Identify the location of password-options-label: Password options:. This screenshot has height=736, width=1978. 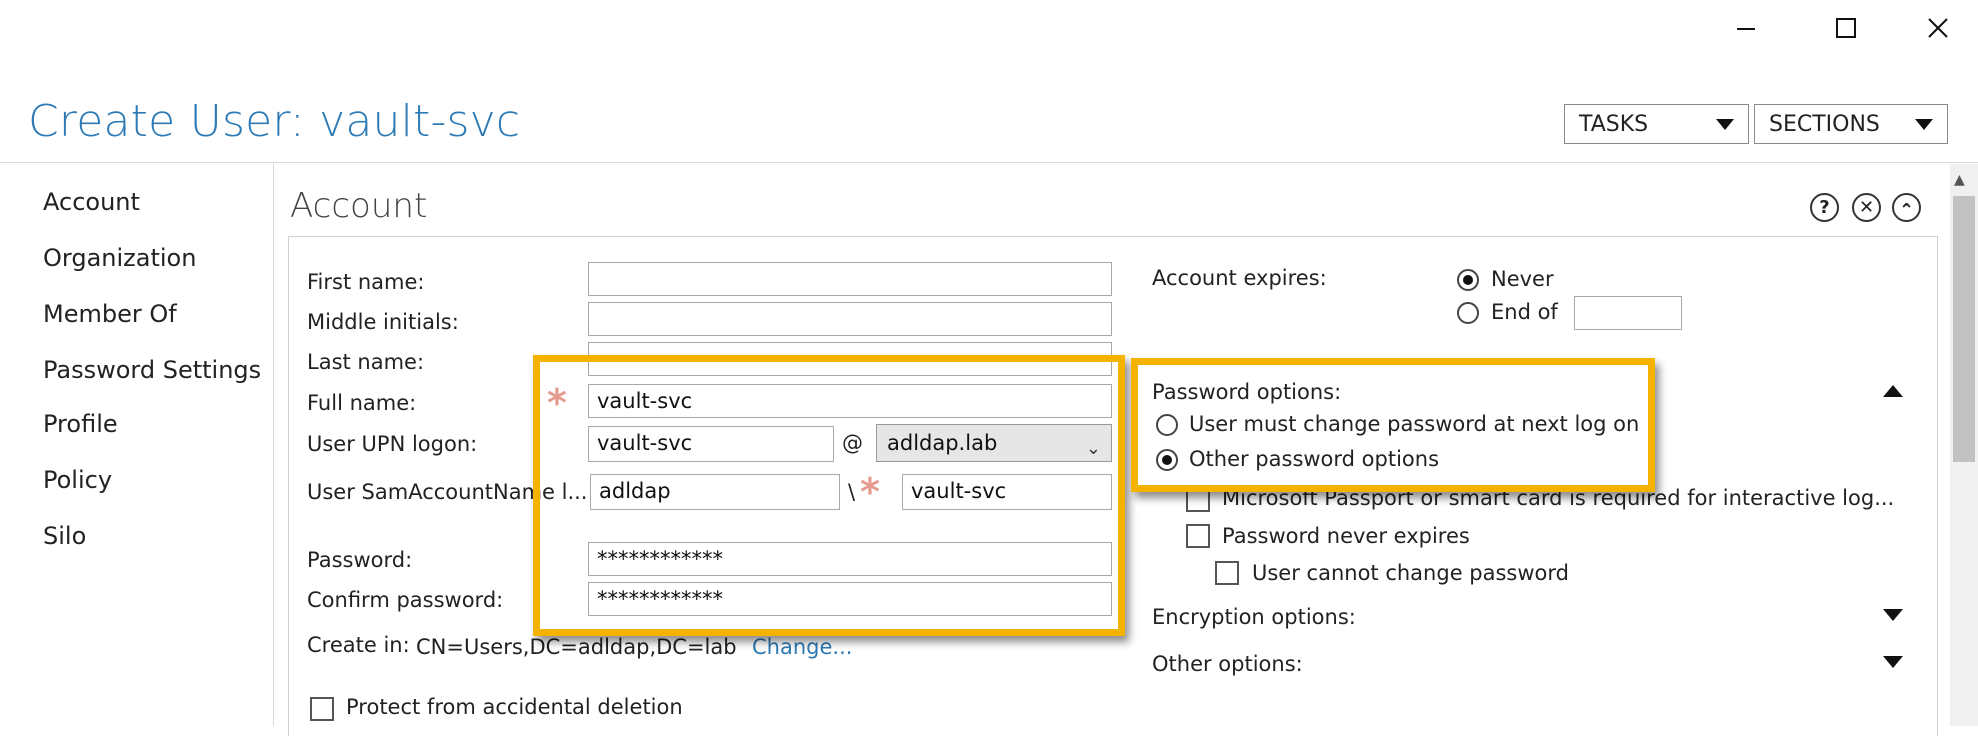
(1247, 392).